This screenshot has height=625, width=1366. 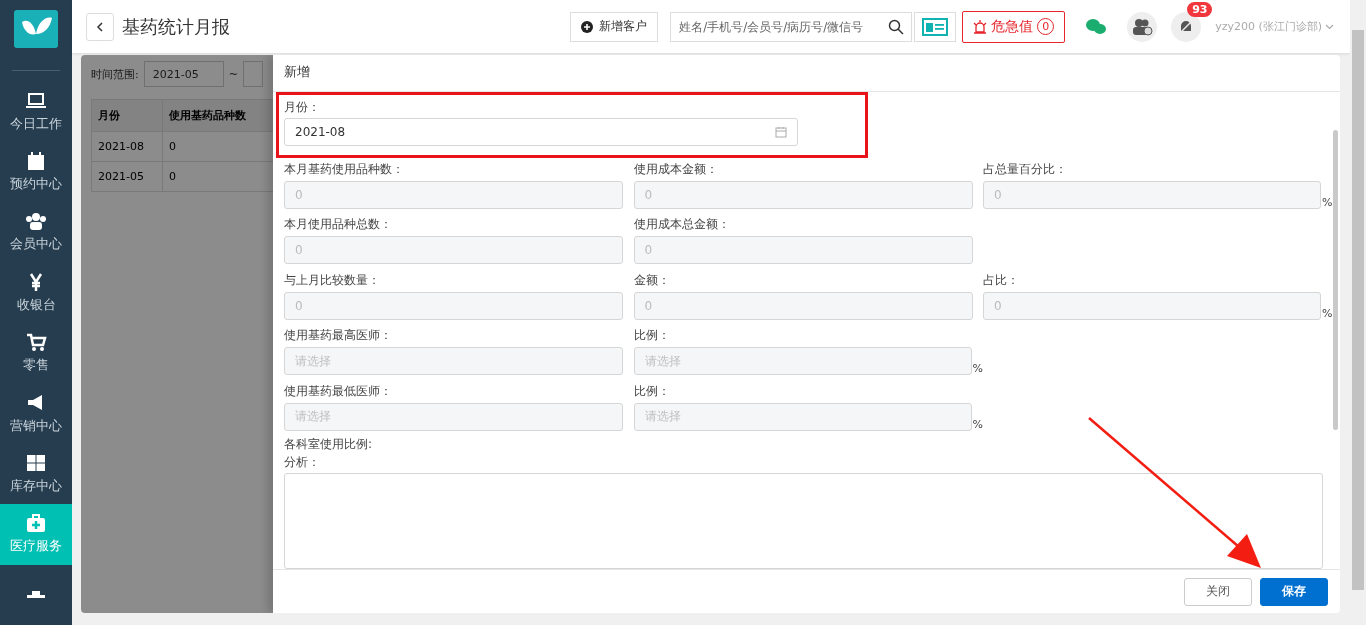 What do you see at coordinates (338, 391) in the screenshot?
I see `field-label: 使用基药最低医师：` at bounding box center [338, 391].